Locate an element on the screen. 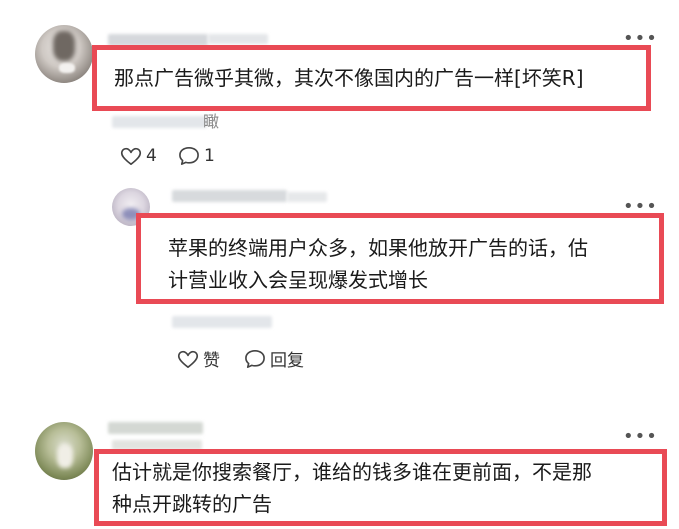 This screenshot has width=679, height=529. comment-text: 那点广告微乎其微，其次不像国内的广告一样[坏笑R] is located at coordinates (349, 78).